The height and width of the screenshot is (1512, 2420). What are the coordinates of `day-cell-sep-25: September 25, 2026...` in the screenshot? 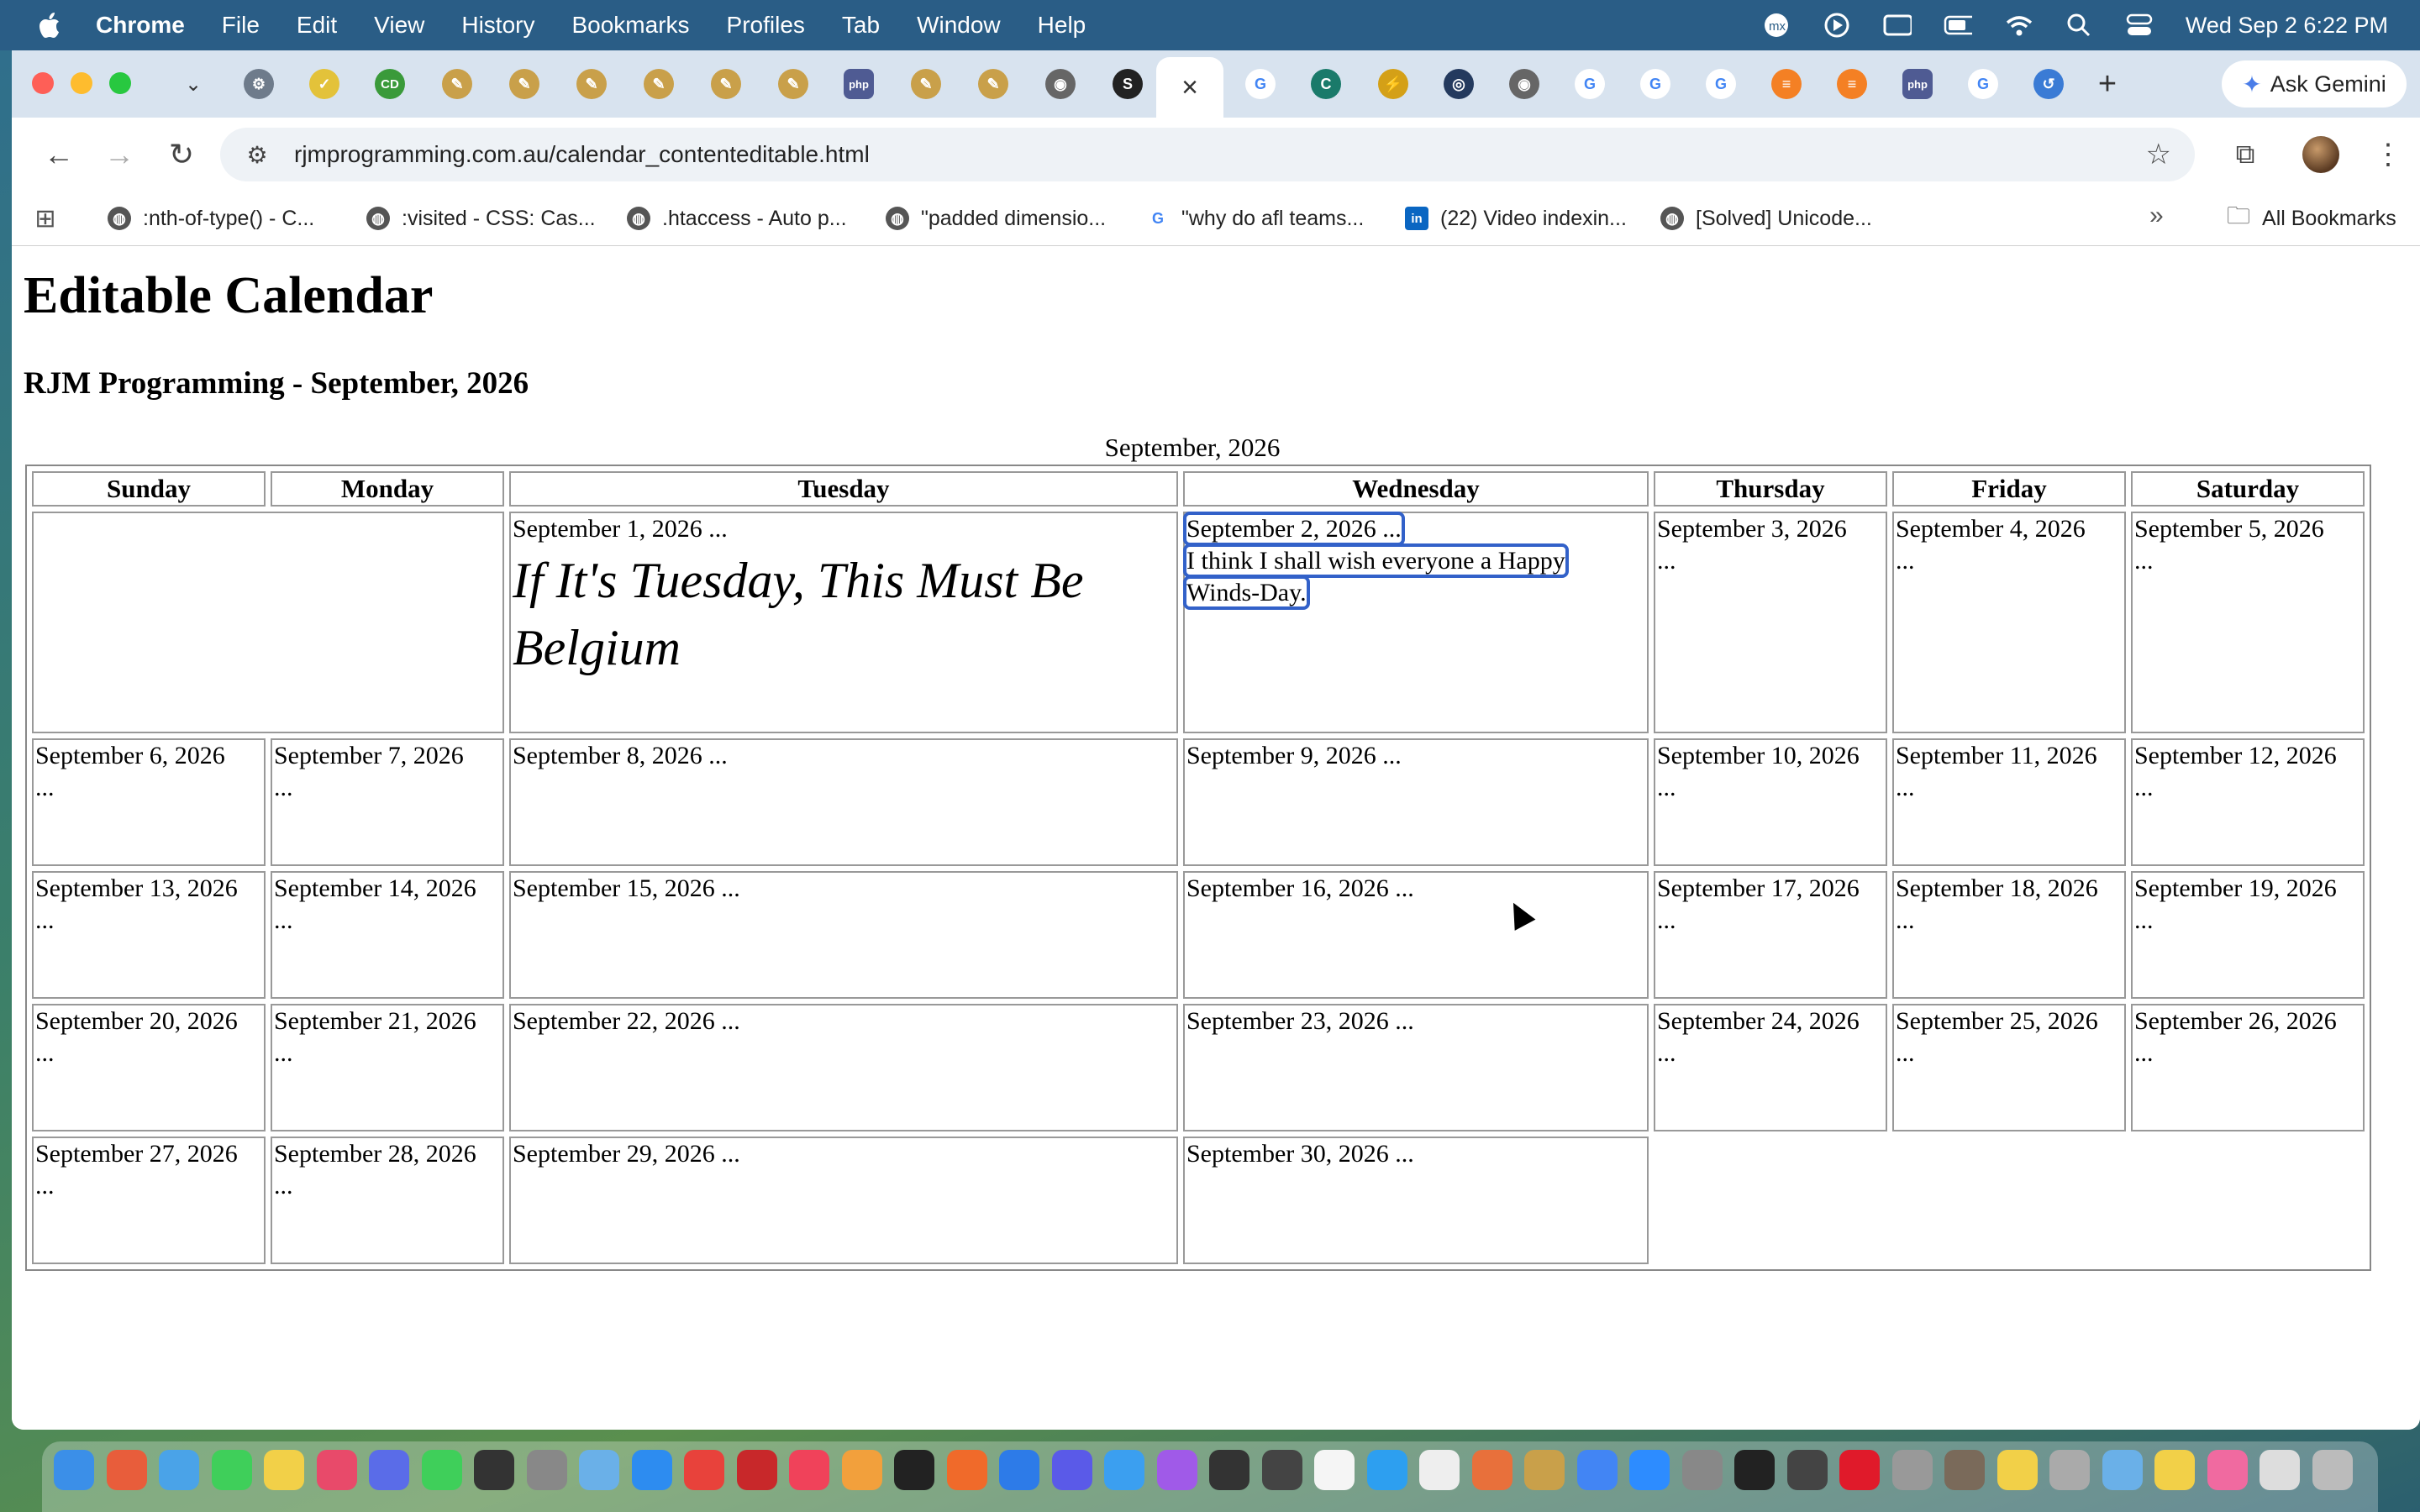 It's located at (2009, 1067).